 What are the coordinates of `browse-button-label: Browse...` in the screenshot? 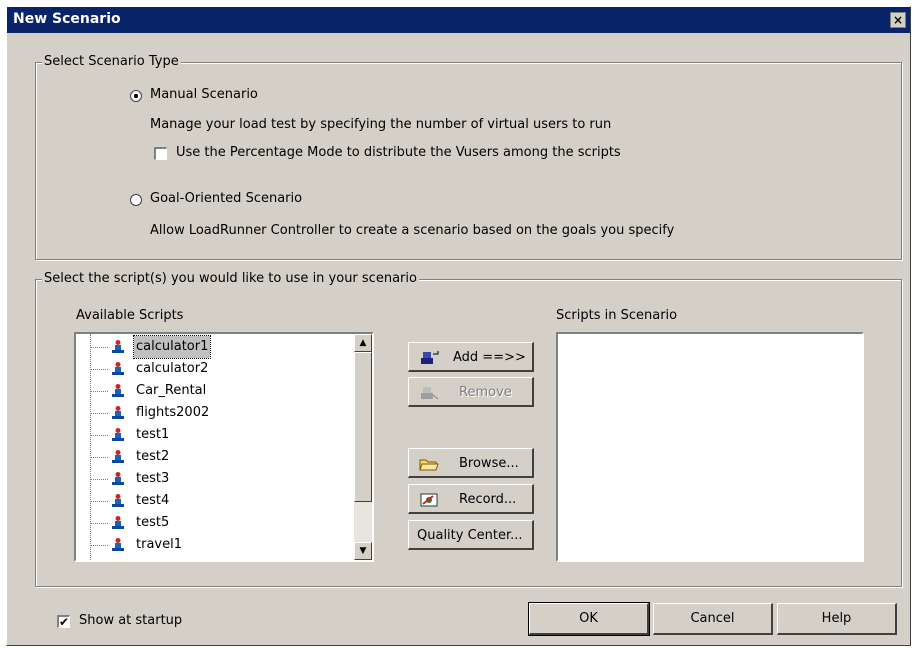 It's located at (489, 463).